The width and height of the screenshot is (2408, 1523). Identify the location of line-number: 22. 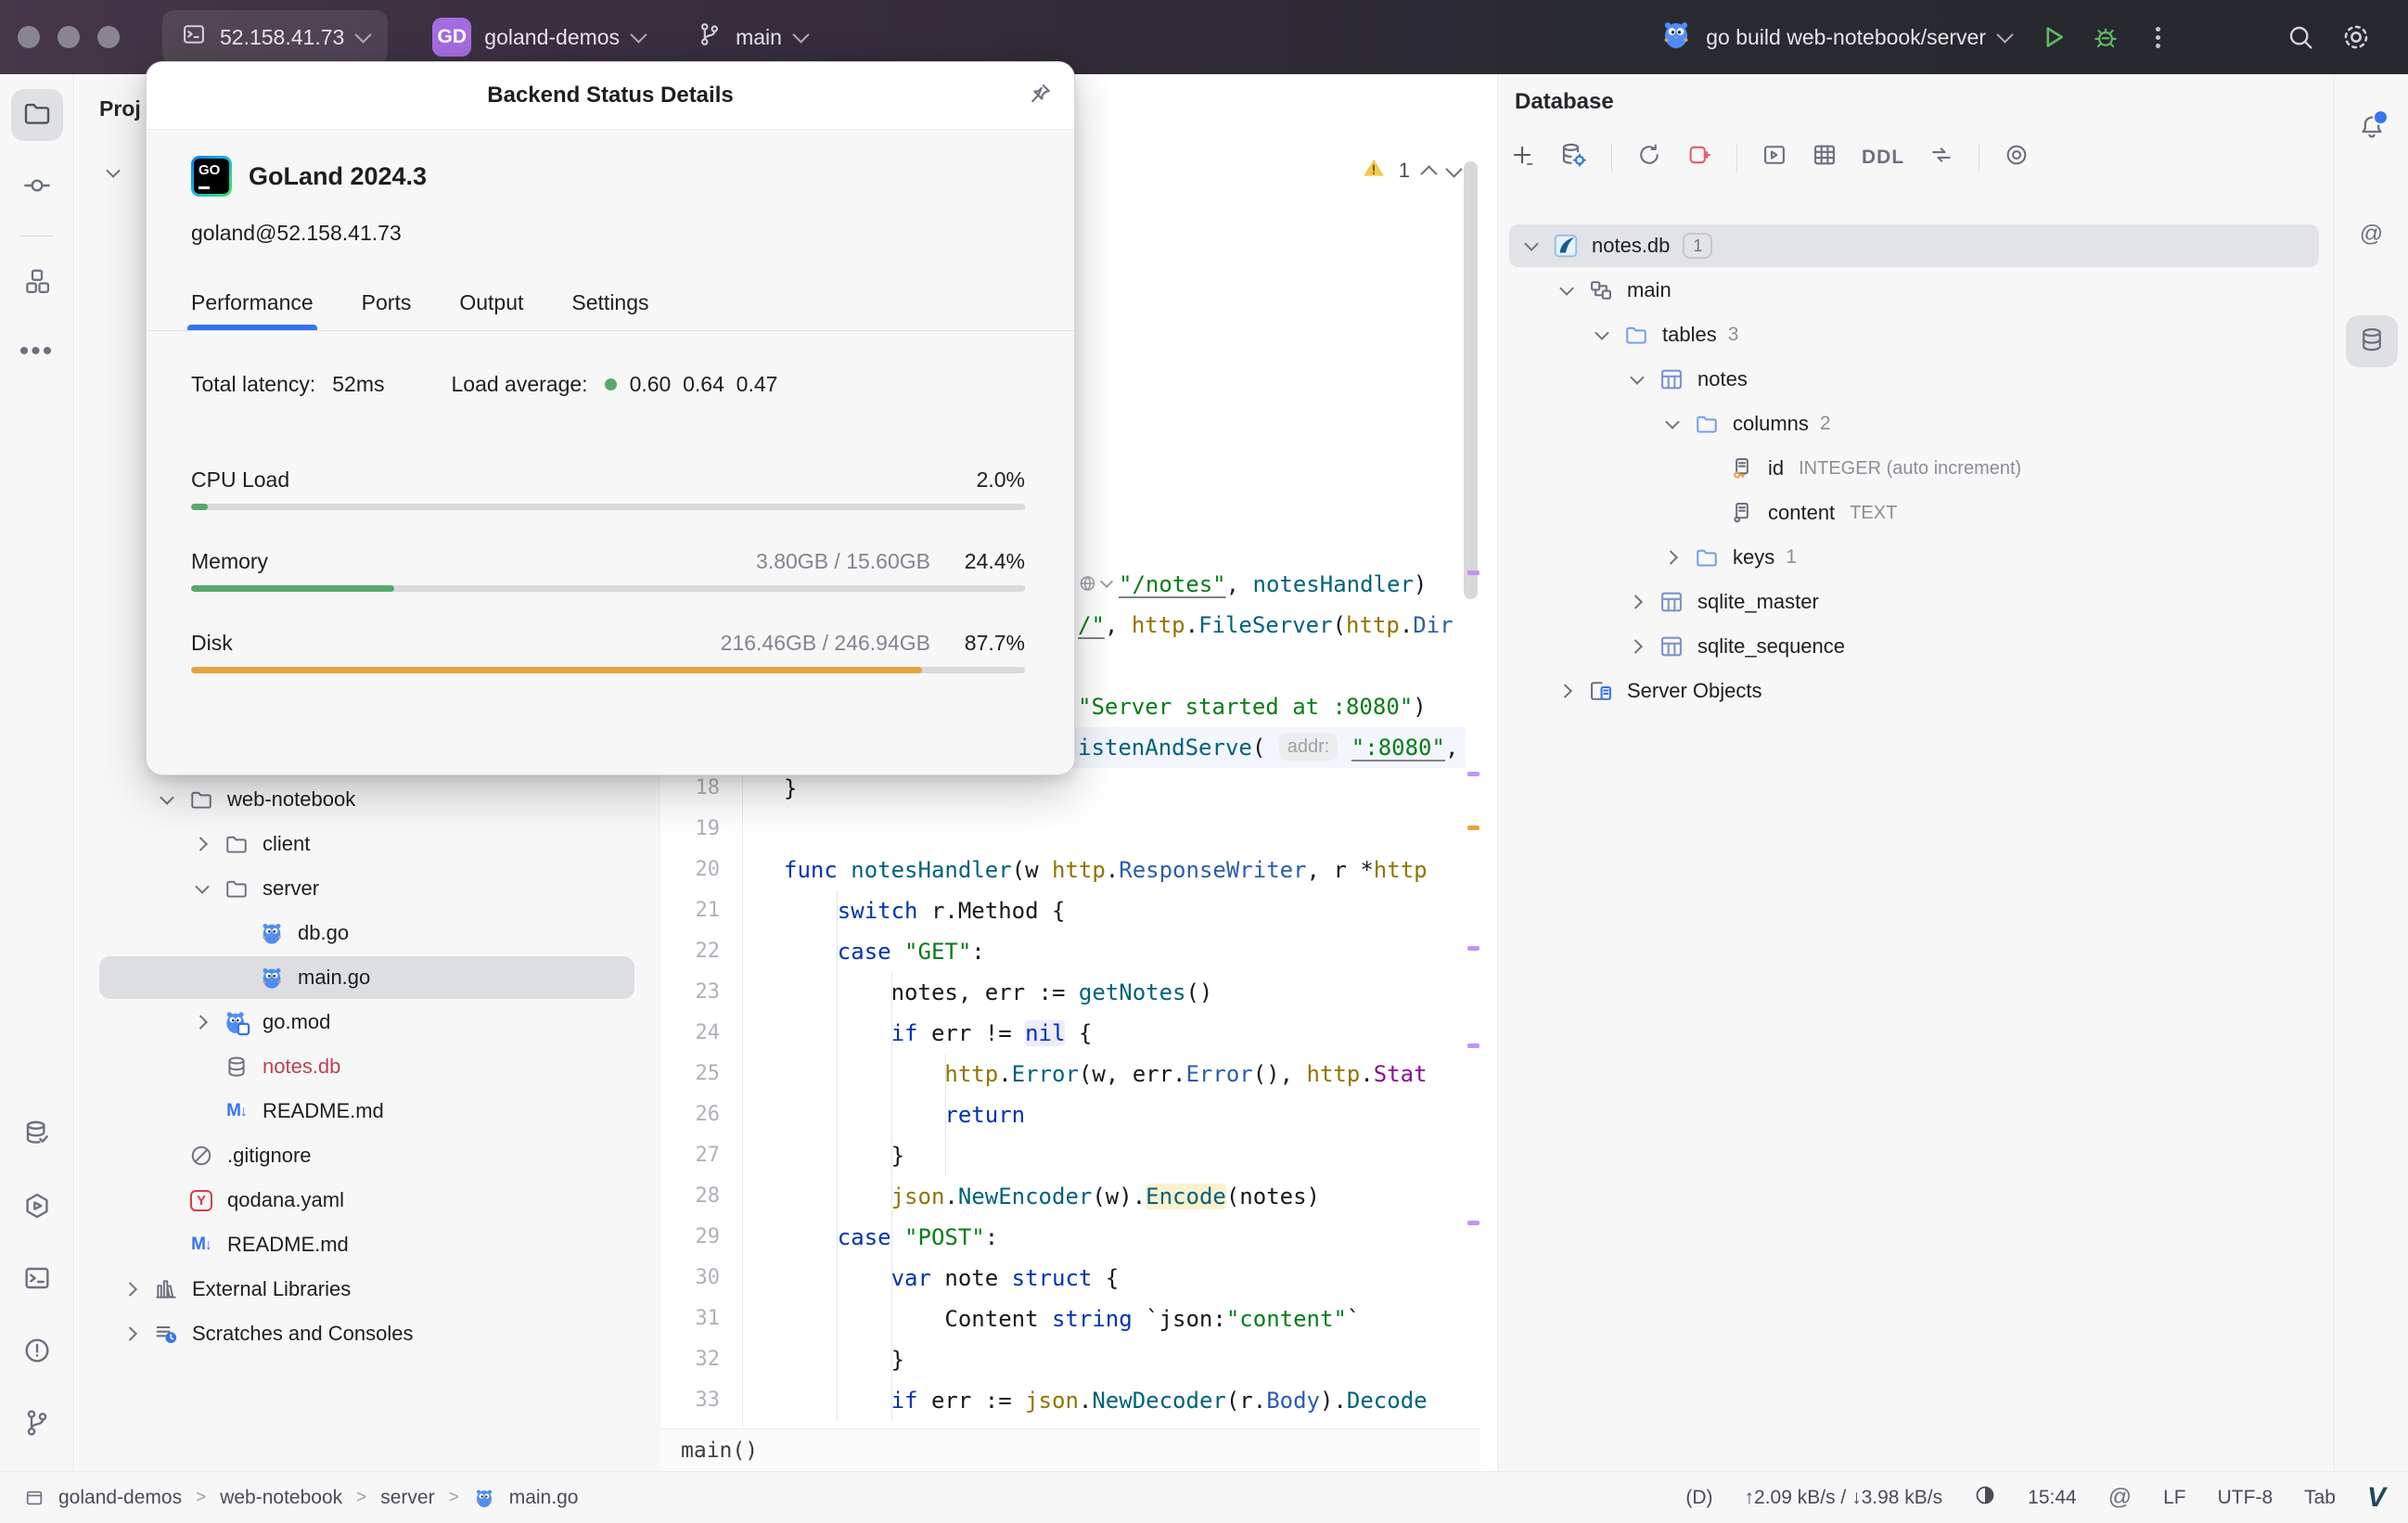
(690, 951).